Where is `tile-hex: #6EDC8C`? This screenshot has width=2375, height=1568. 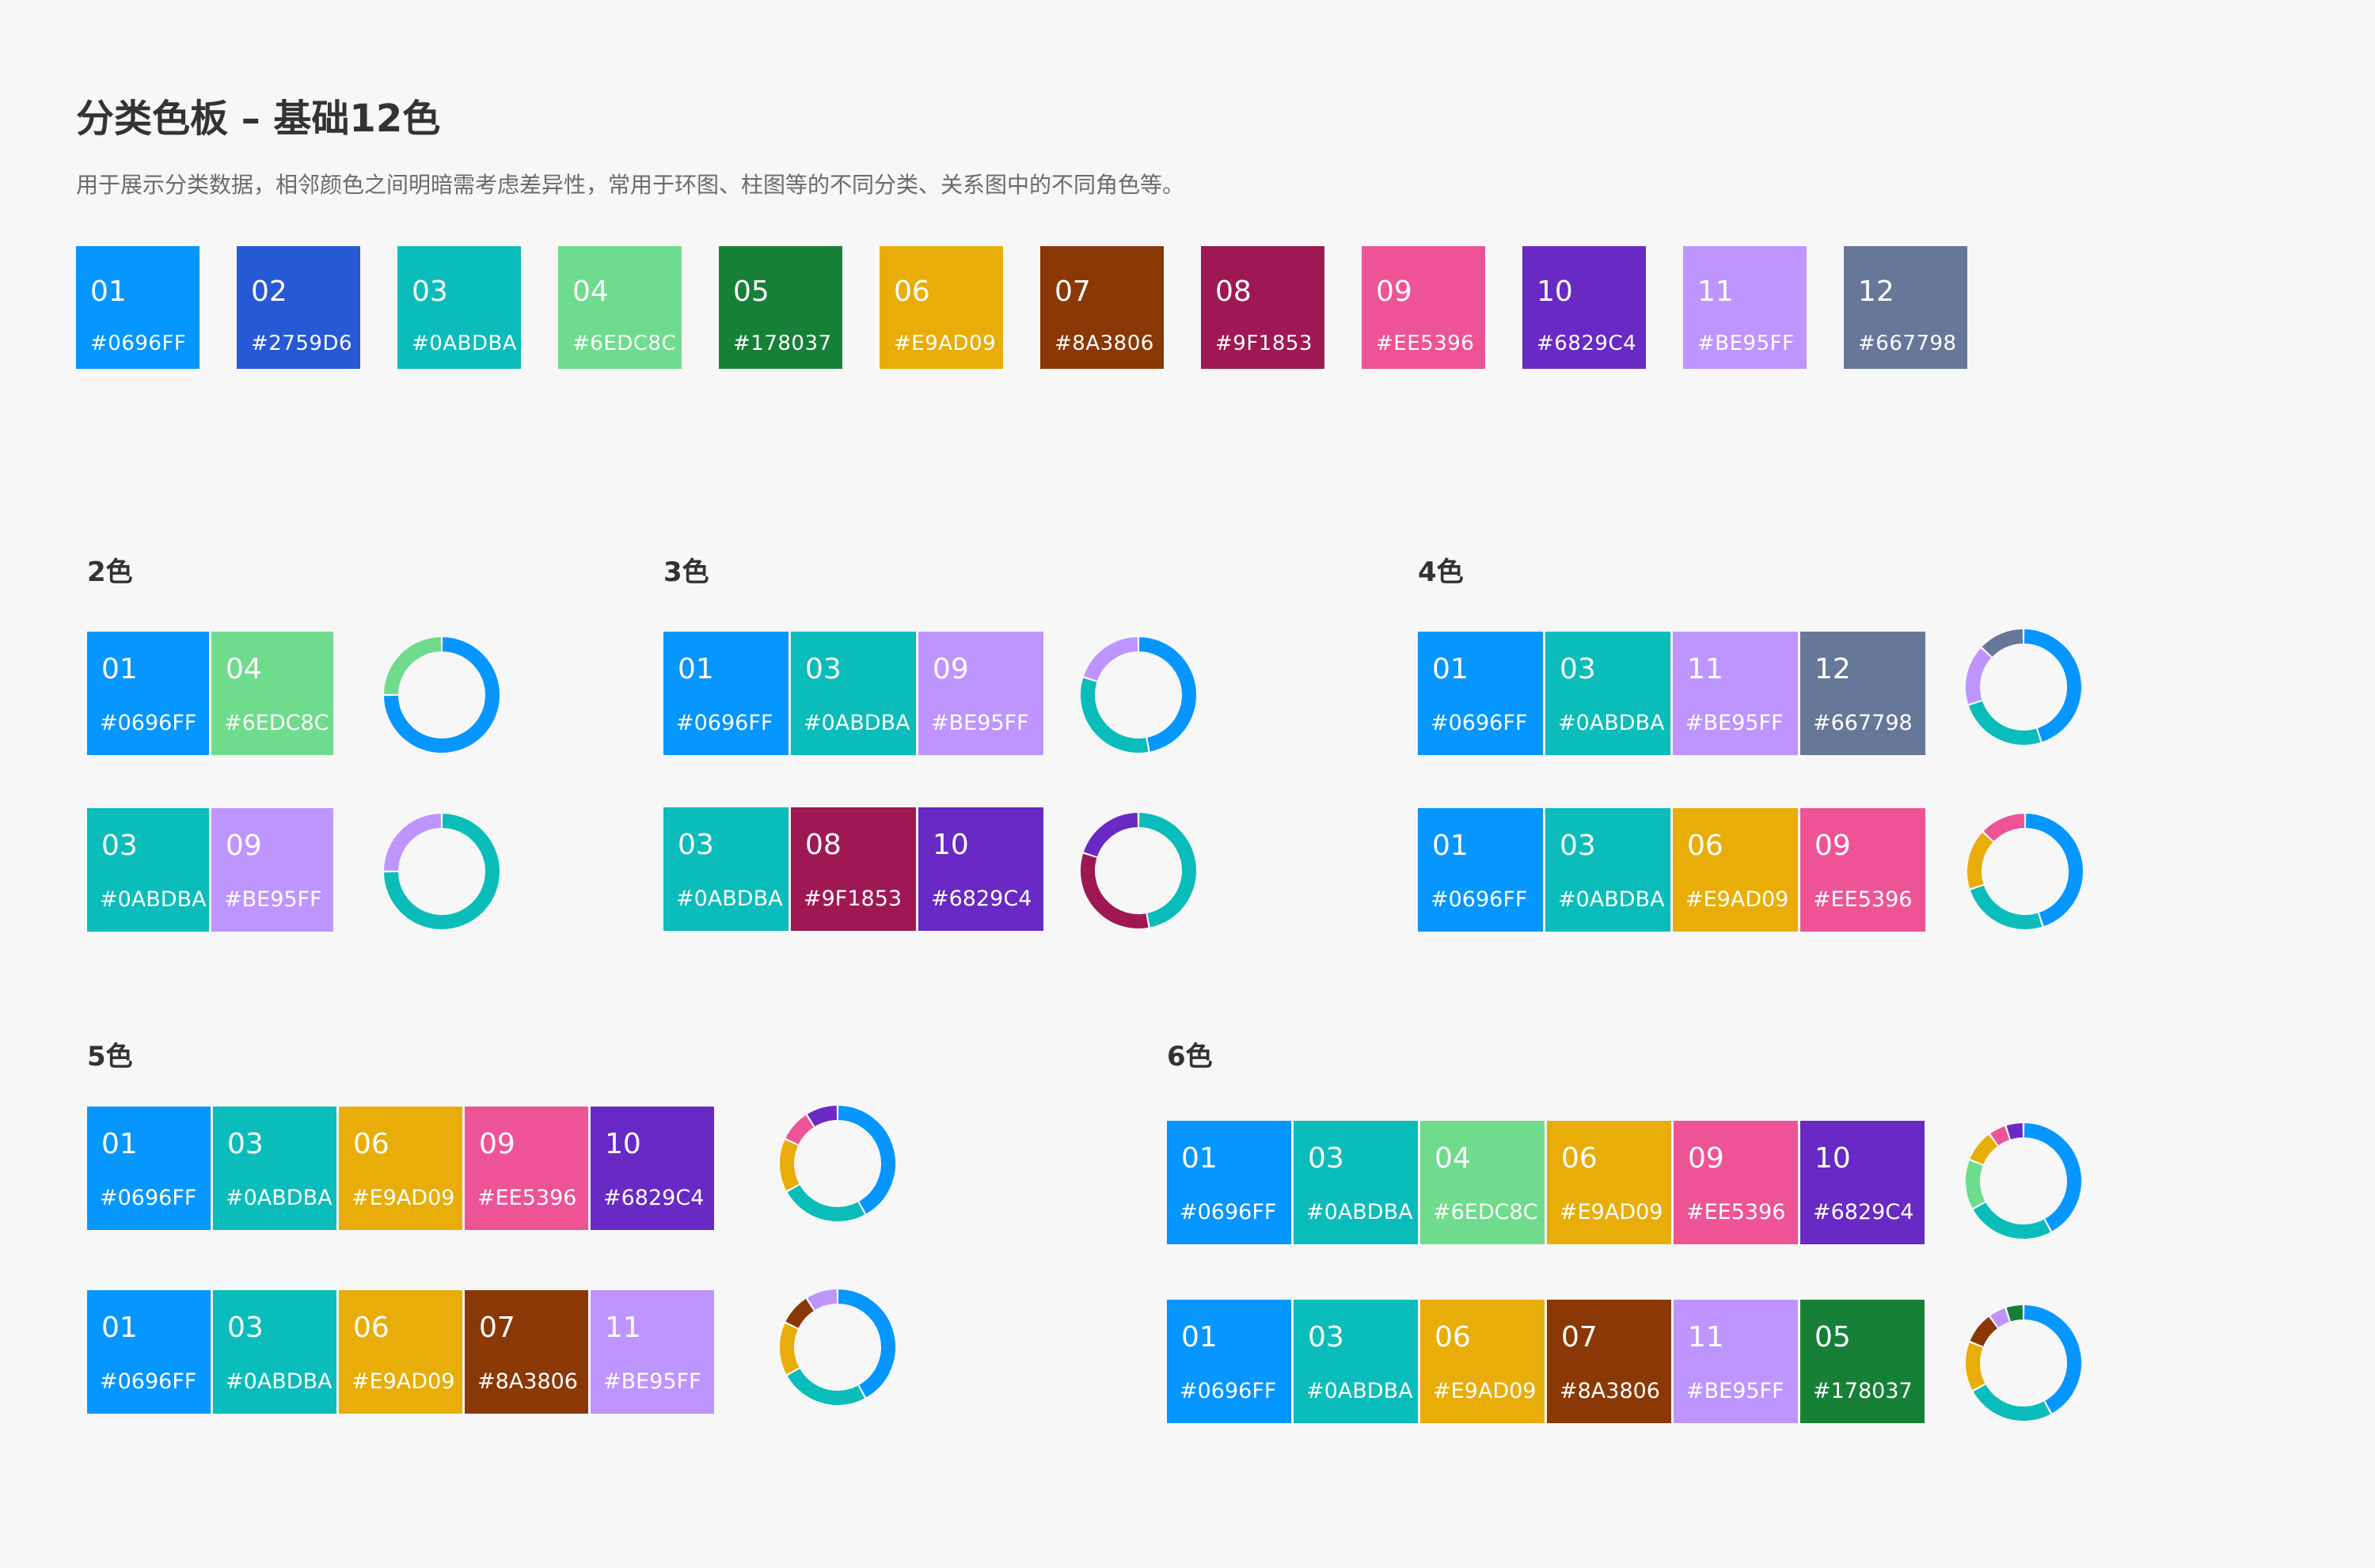
tile-hex: #6EDC8C is located at coordinates (276, 723).